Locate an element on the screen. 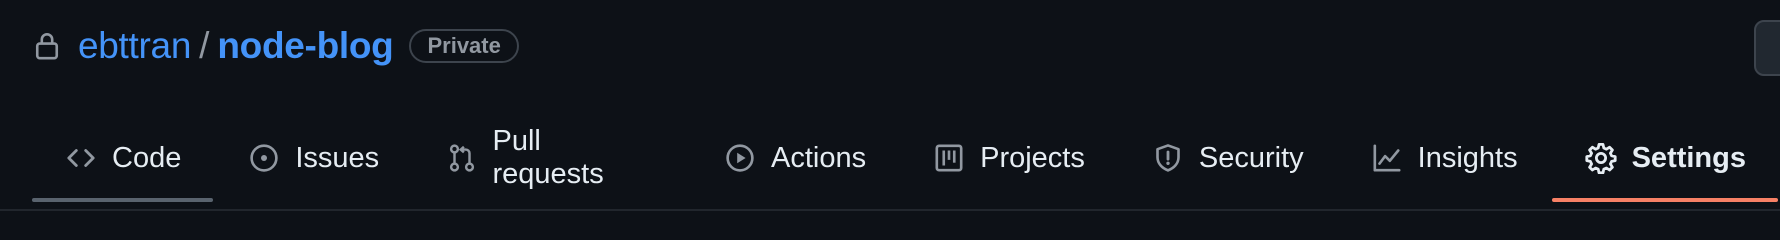 This screenshot has height=240, width=1780. issue-opened-icon is located at coordinates (264, 158).